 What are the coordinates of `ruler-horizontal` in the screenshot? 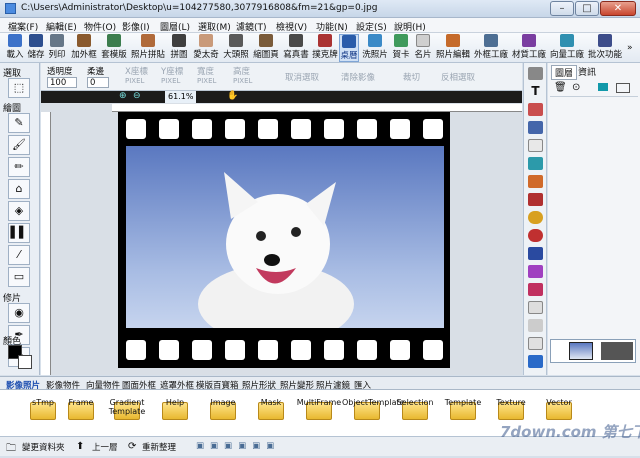 It's located at (317, 108).